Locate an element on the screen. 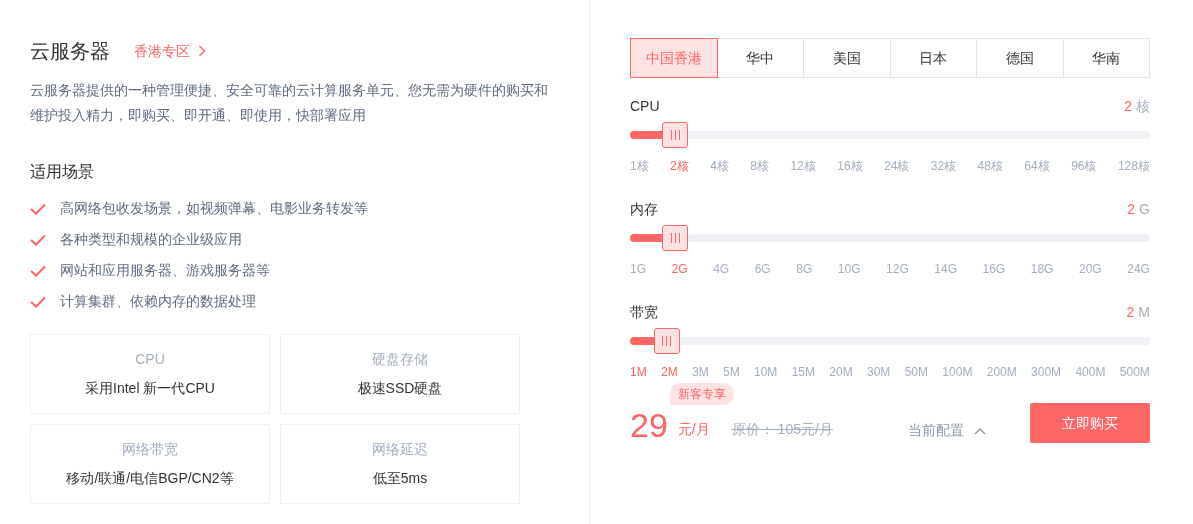 The width and height of the screenshot is (1193, 524). tick-label: 8核 is located at coordinates (759, 166).